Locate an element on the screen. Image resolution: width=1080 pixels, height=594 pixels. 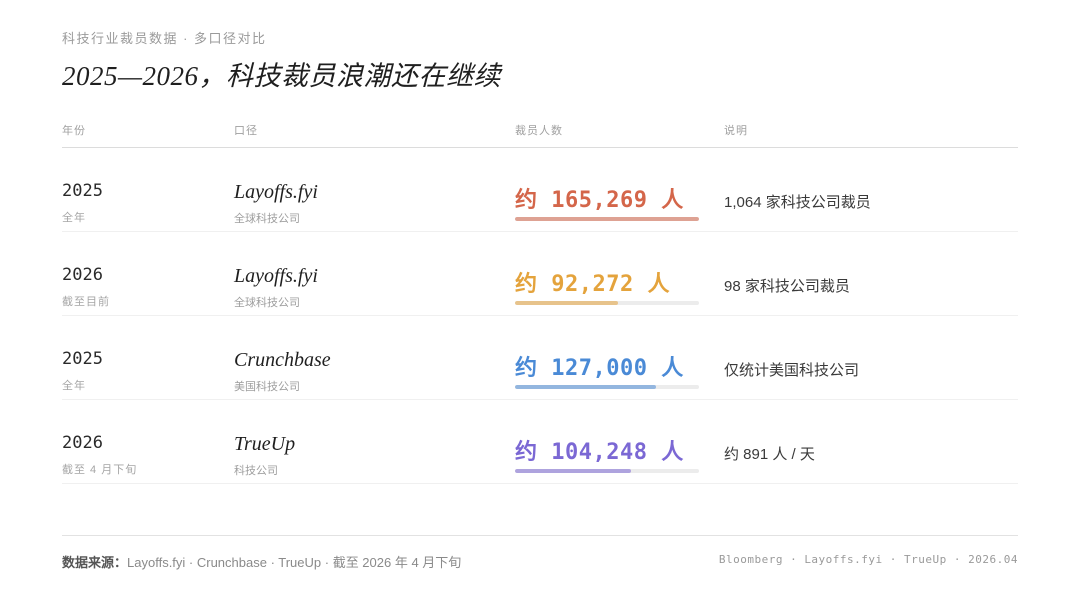
col-header-count: 裁员人数 is located at coordinates (539, 131).